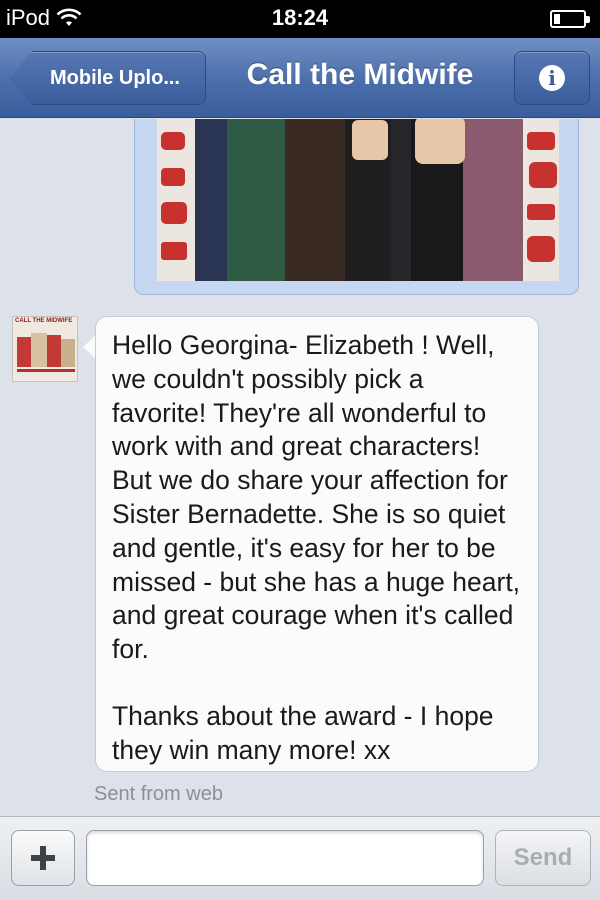 This screenshot has width=600, height=900. I want to click on send-button: Send, so click(543, 858).